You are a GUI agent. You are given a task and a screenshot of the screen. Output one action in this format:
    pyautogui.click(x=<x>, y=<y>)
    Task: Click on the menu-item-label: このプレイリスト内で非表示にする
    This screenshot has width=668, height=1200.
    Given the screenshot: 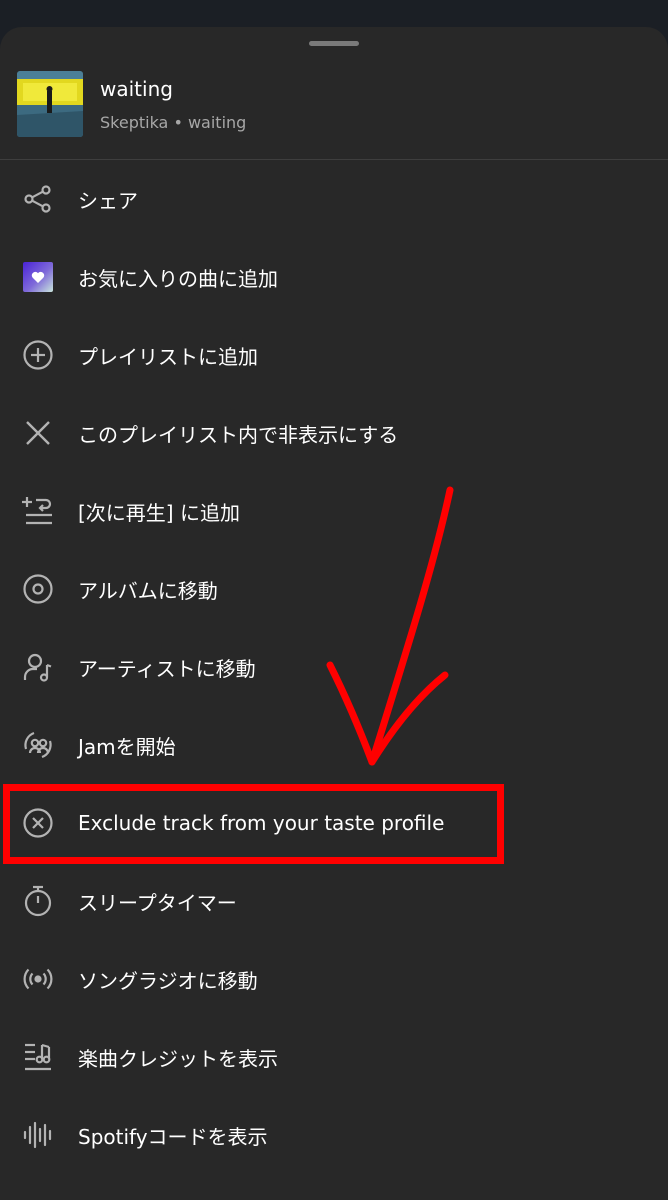 What is the action you would take?
    pyautogui.click(x=238, y=434)
    